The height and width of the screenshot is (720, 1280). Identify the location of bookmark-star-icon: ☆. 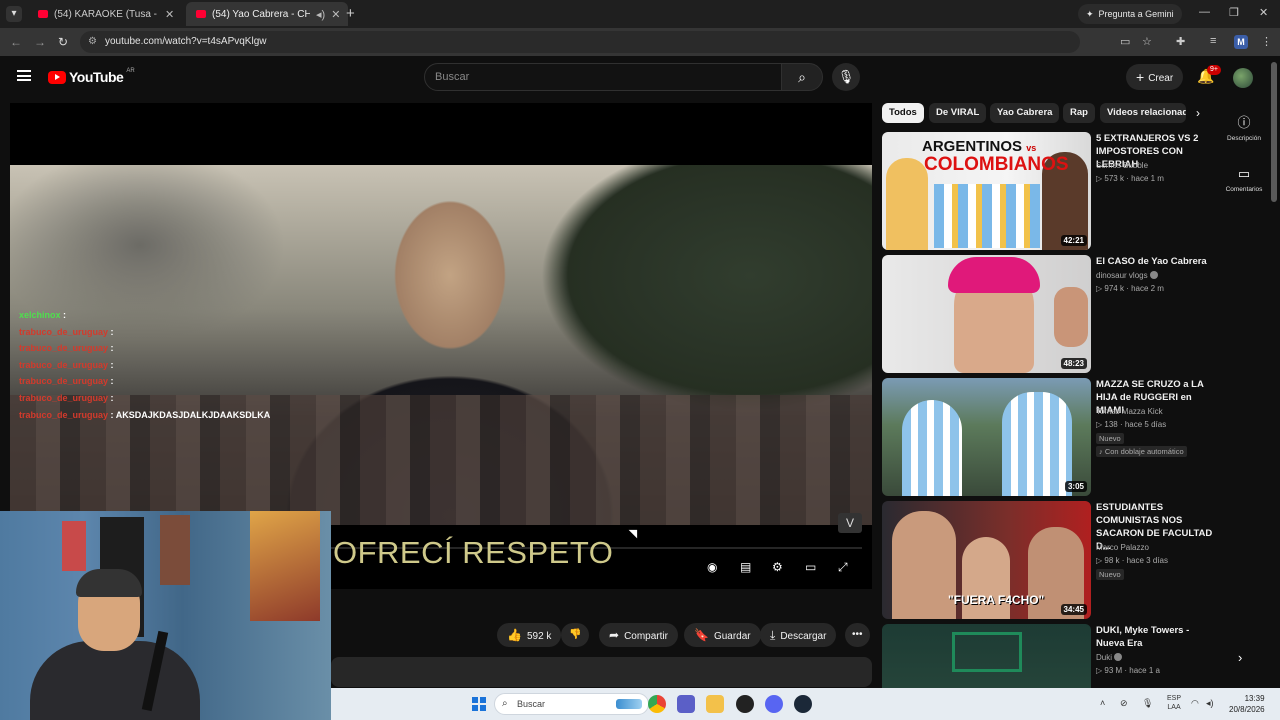
(1147, 41).